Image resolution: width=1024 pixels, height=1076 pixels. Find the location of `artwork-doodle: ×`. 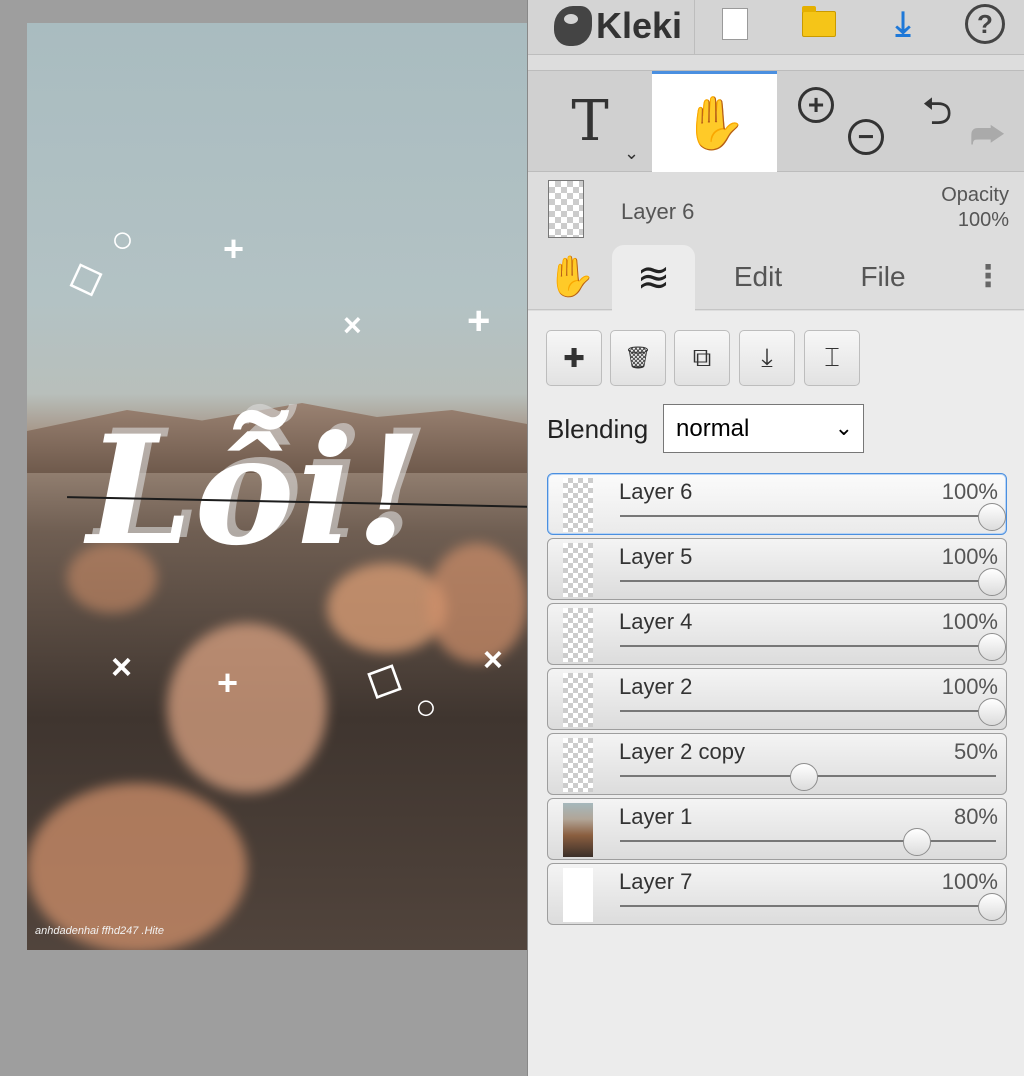

artwork-doodle: × is located at coordinates (122, 666).